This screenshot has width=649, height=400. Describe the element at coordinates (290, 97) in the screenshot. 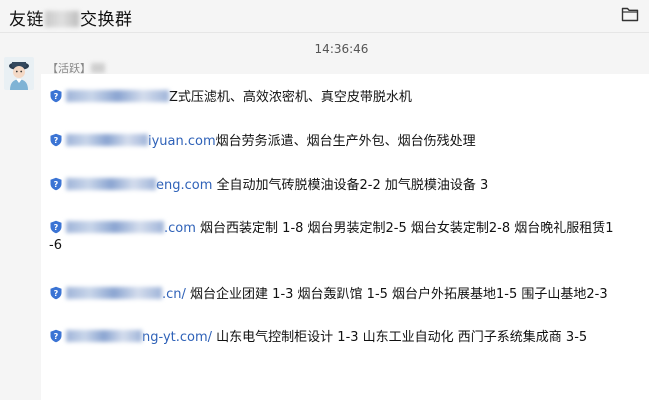

I see `message-text: Z式压滤机、高效浓密机、真空皮带脱水机` at that location.